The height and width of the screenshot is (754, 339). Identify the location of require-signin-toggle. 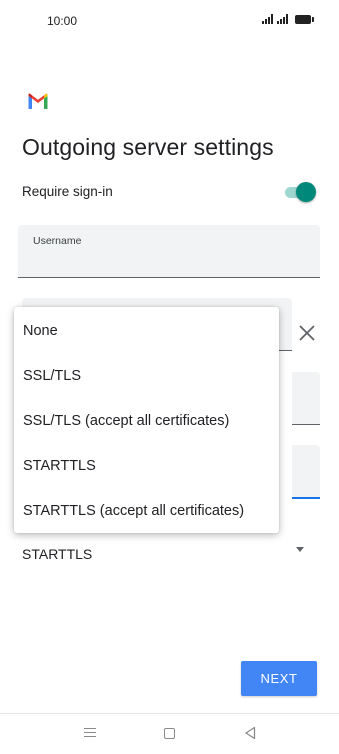
(300, 192).